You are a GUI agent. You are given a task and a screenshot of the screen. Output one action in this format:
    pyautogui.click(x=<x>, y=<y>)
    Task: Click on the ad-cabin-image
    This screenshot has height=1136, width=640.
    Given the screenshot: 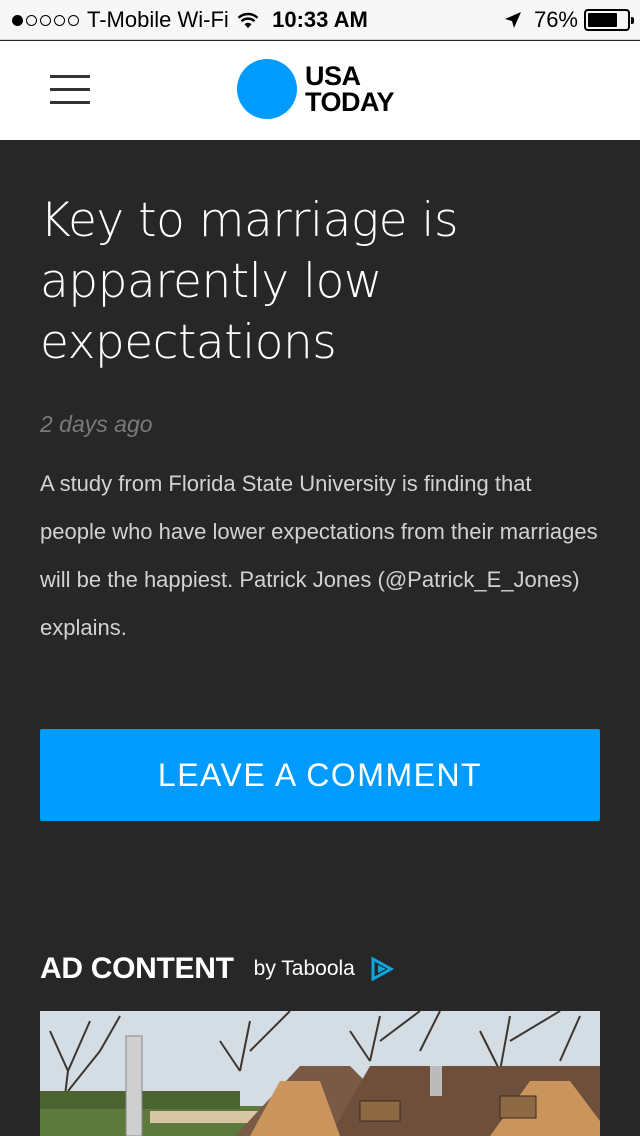 What is the action you would take?
    pyautogui.click(x=320, y=1073)
    